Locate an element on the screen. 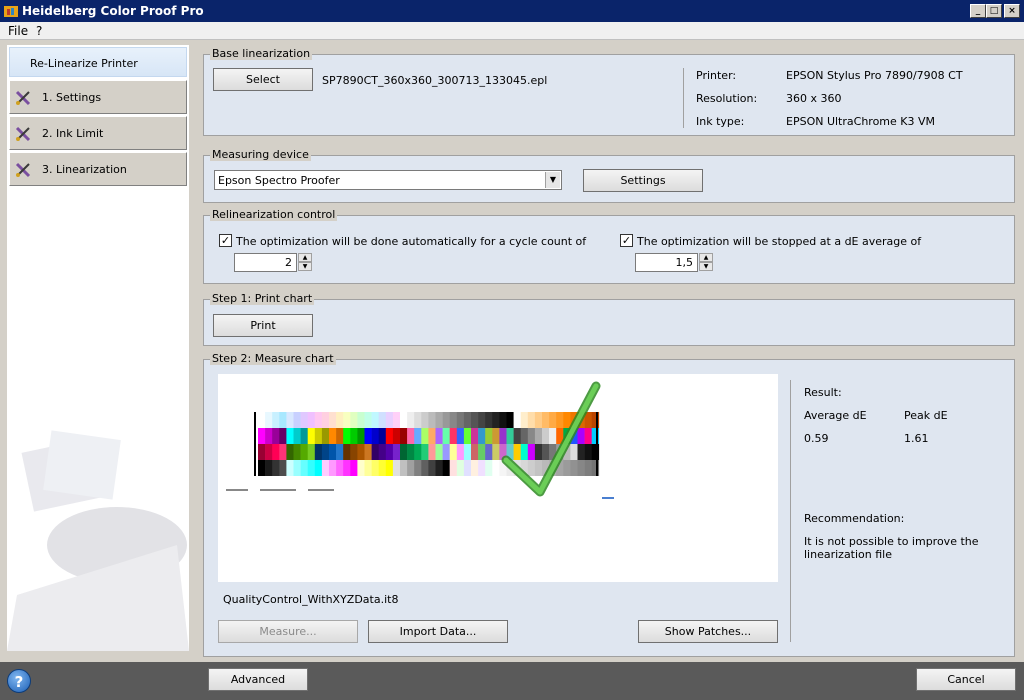 This screenshot has height=700, width=1024. measuring-device-select: Epson Spectro Proofer ▼ is located at coordinates (388, 180).